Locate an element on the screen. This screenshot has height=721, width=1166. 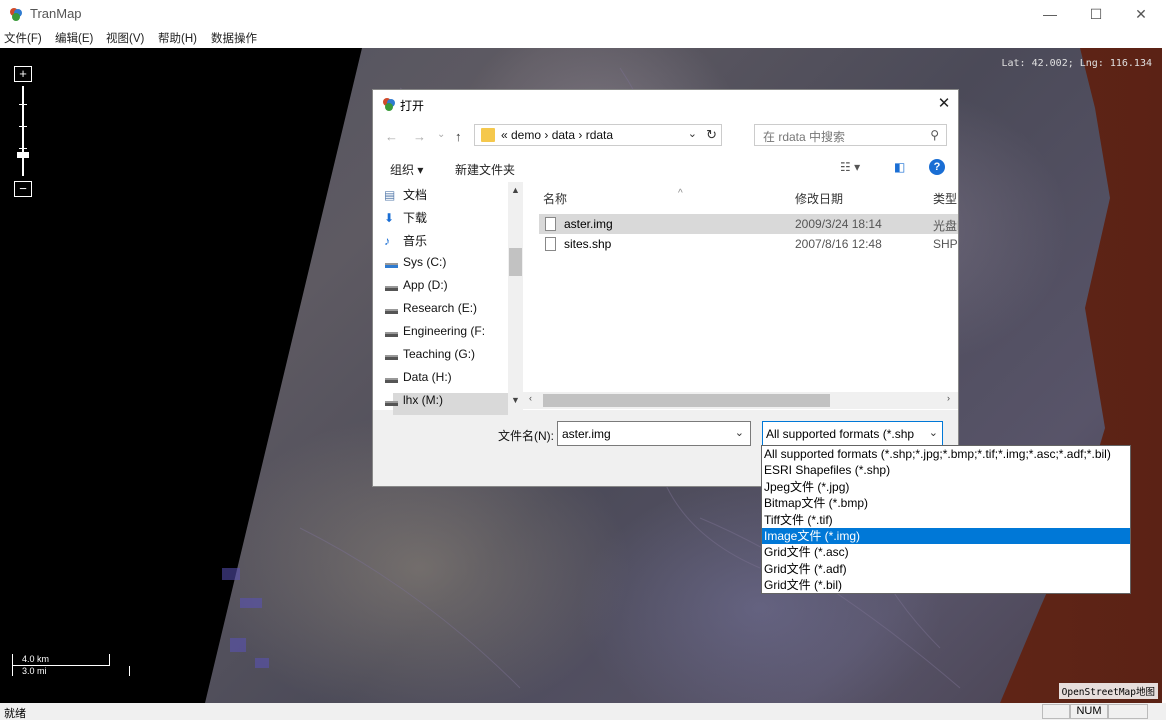
menu-file: 文件(F) is located at coordinates (23, 38).